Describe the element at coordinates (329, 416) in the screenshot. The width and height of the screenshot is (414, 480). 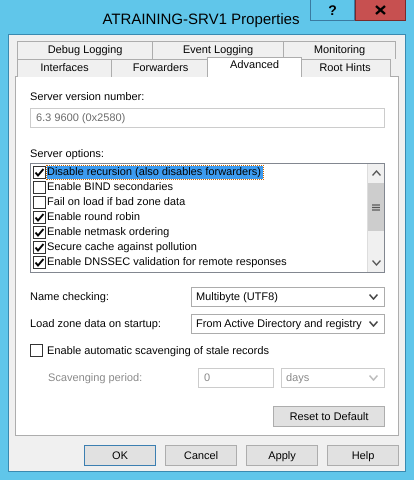
I see `reset-button: Reset to Default` at that location.